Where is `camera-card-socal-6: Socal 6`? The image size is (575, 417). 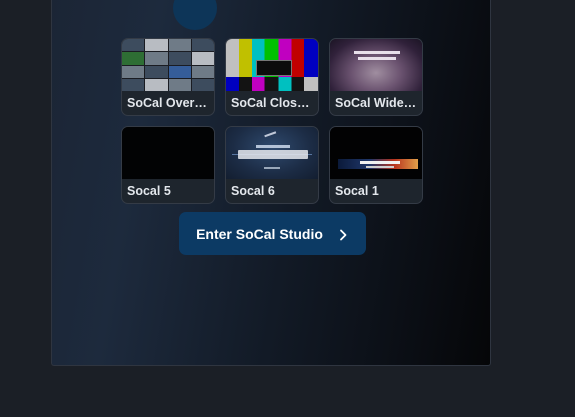
camera-card-socal-6: Socal 6 is located at coordinates (272, 165).